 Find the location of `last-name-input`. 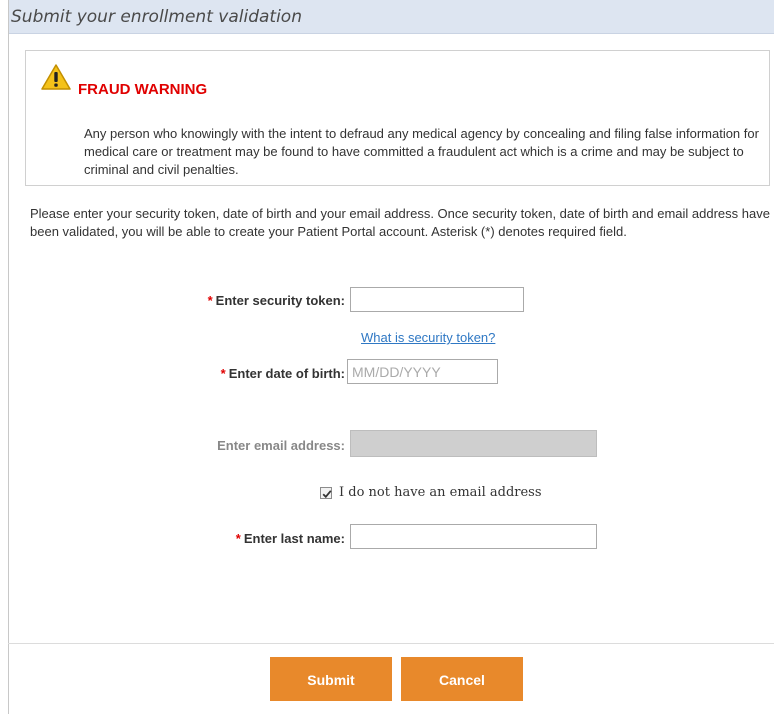

last-name-input is located at coordinates (473, 536).